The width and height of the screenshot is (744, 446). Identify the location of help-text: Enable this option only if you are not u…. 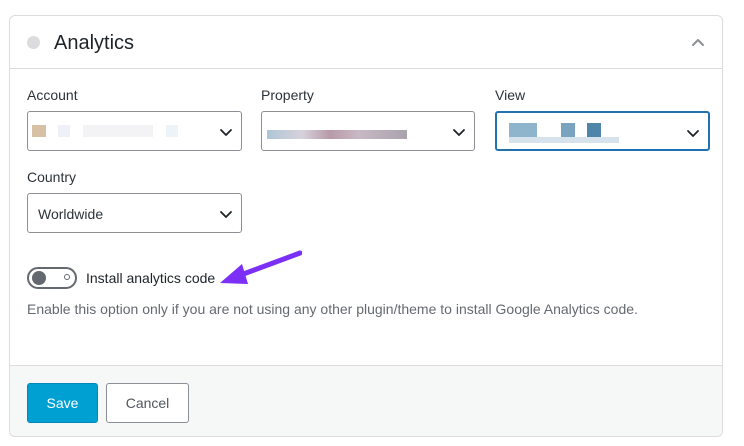
(332, 309).